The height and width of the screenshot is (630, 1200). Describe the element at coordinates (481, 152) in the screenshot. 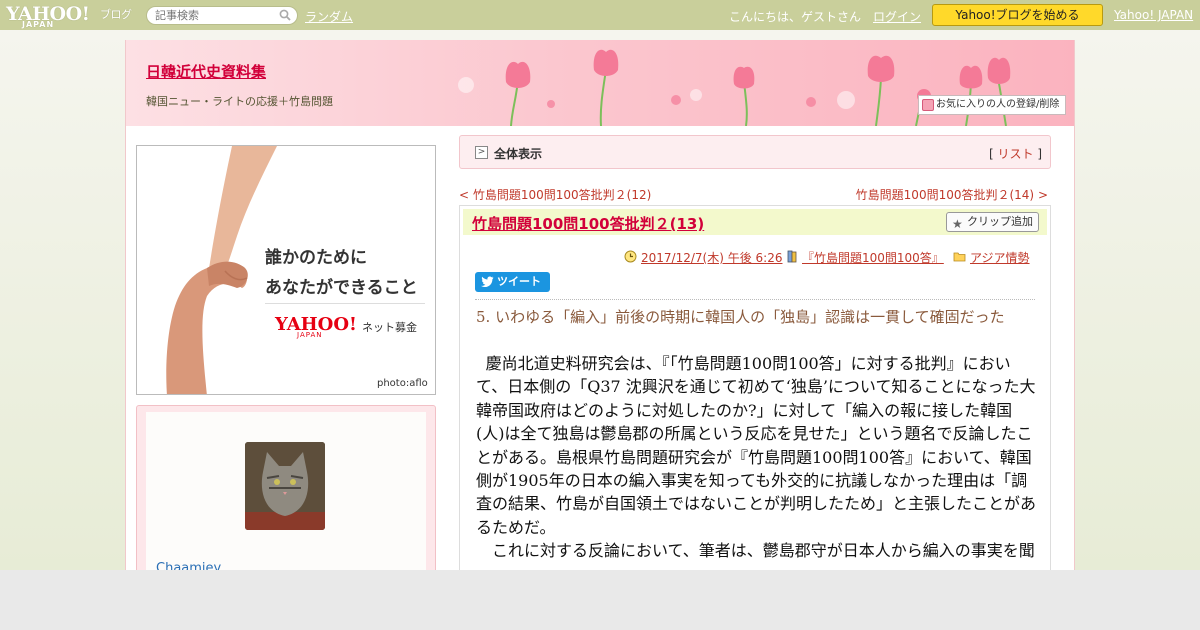

I see `arrow-right-icon: >` at that location.